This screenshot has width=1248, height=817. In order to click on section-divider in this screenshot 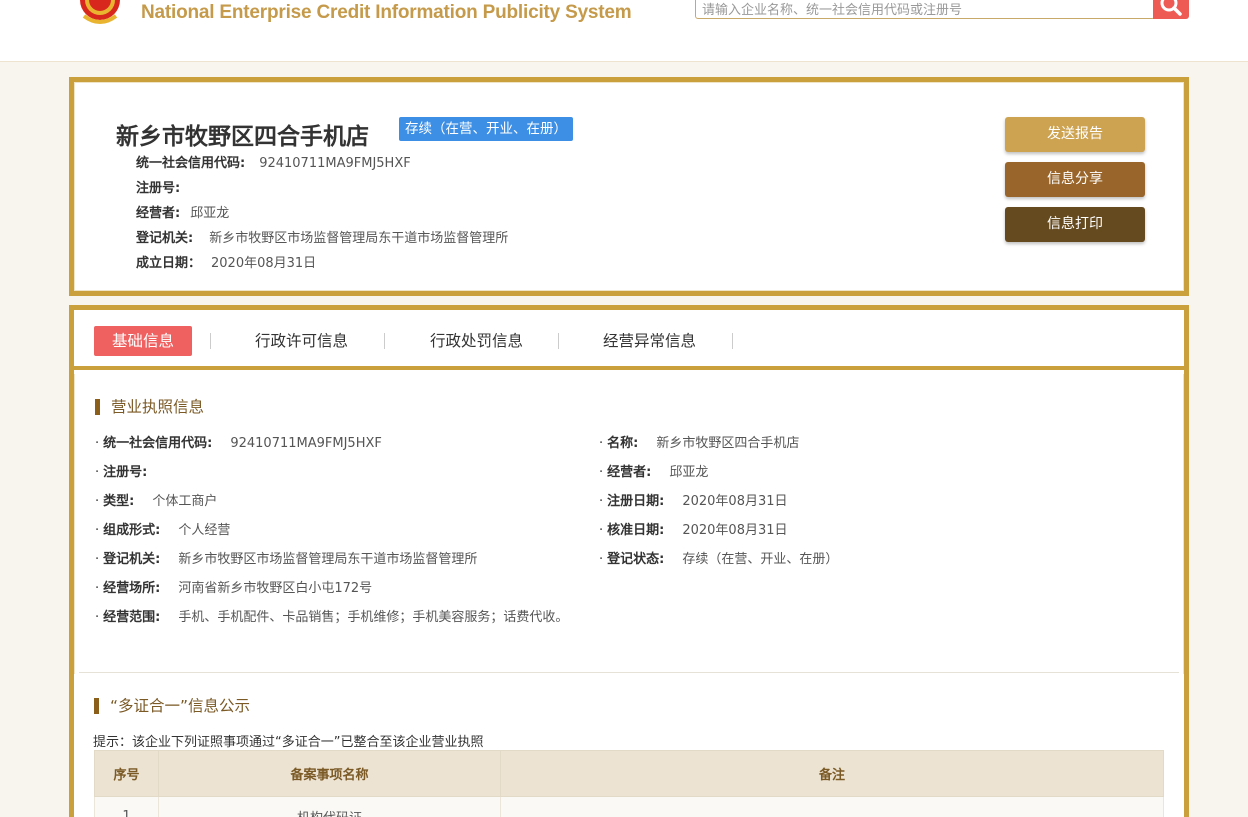, I will do `click(629, 672)`.